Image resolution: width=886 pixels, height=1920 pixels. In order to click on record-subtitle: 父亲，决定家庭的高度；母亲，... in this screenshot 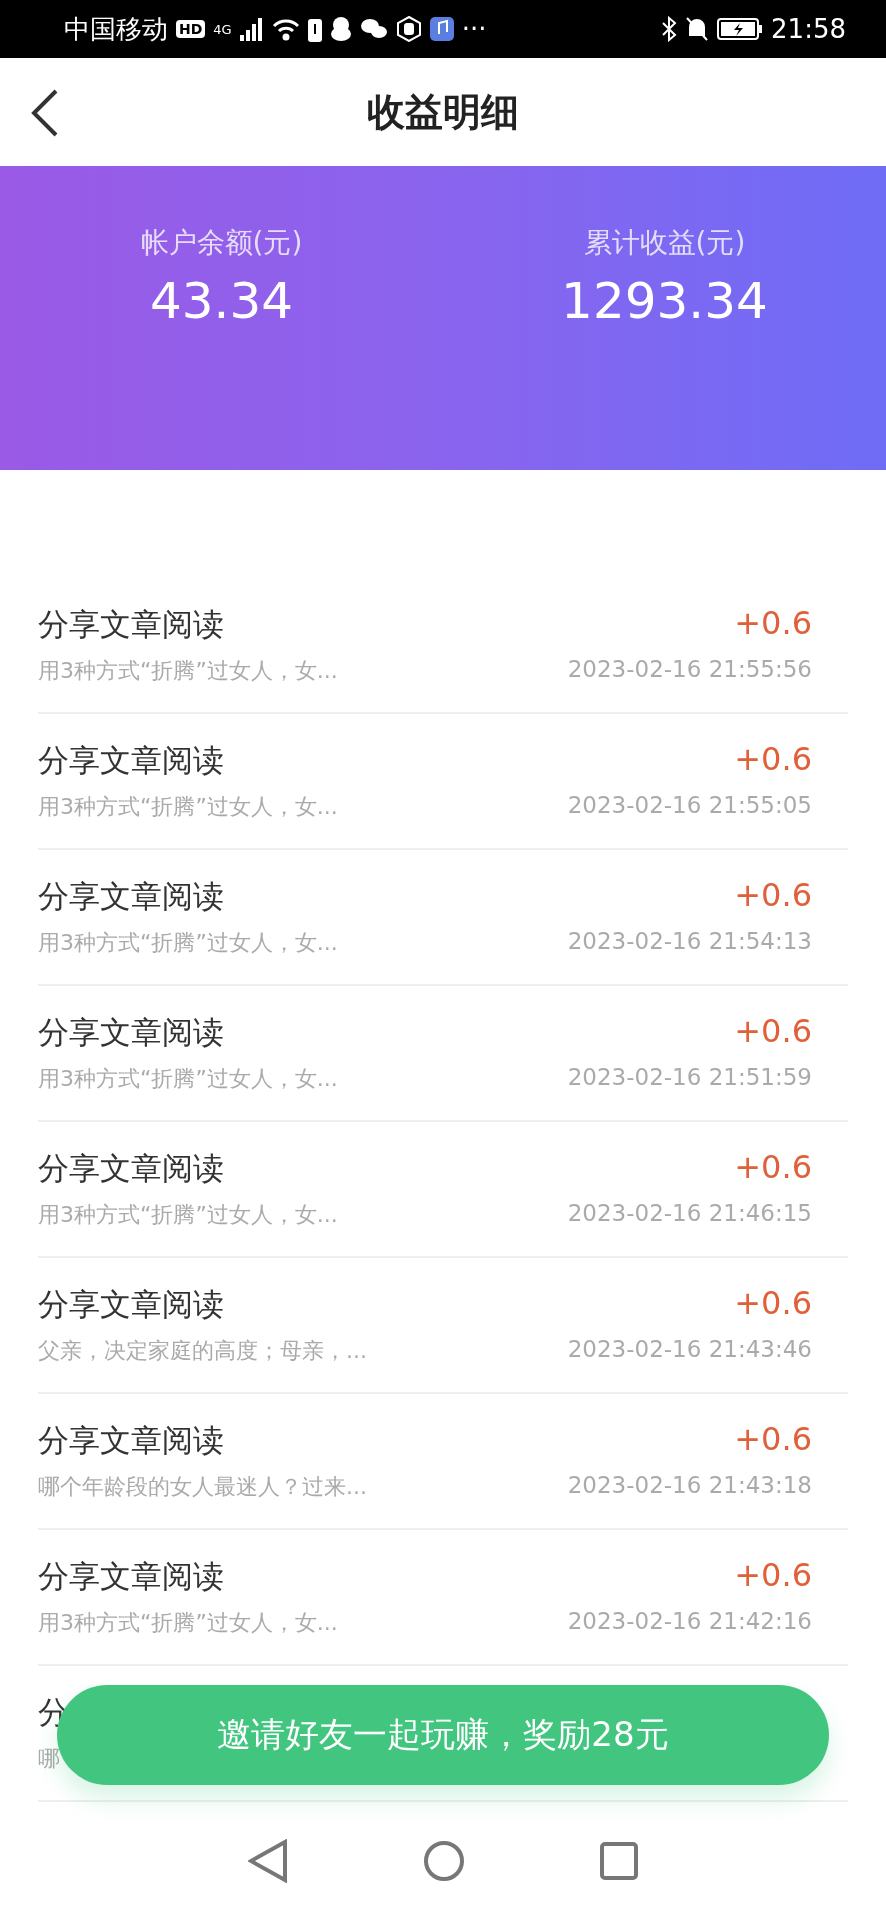, I will do `click(202, 1351)`.